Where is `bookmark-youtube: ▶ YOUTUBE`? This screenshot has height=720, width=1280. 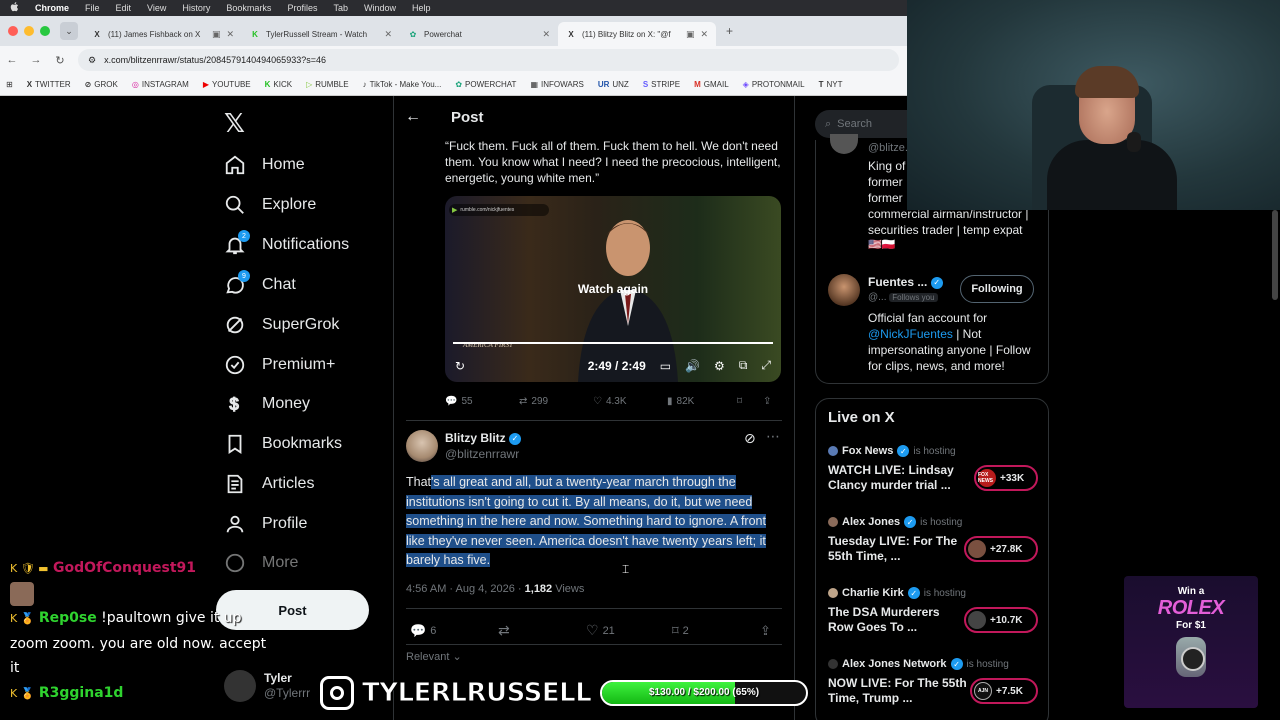
bookmark-youtube: ▶ YOUTUBE is located at coordinates (227, 84).